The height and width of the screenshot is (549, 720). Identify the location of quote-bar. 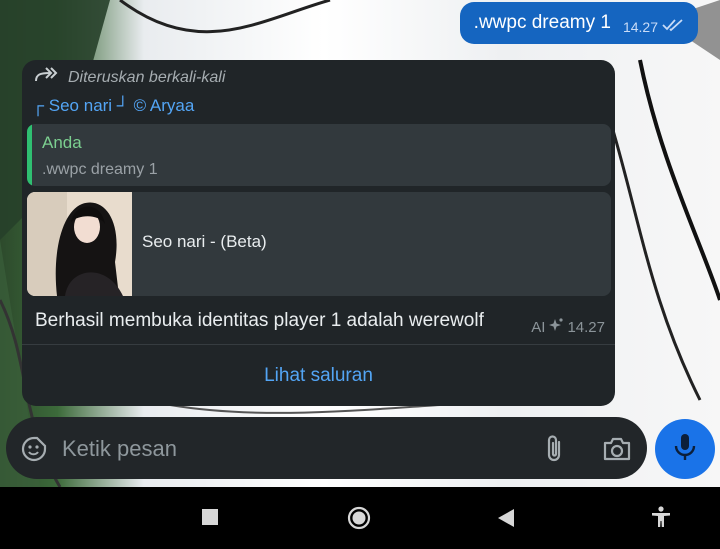
(29, 155).